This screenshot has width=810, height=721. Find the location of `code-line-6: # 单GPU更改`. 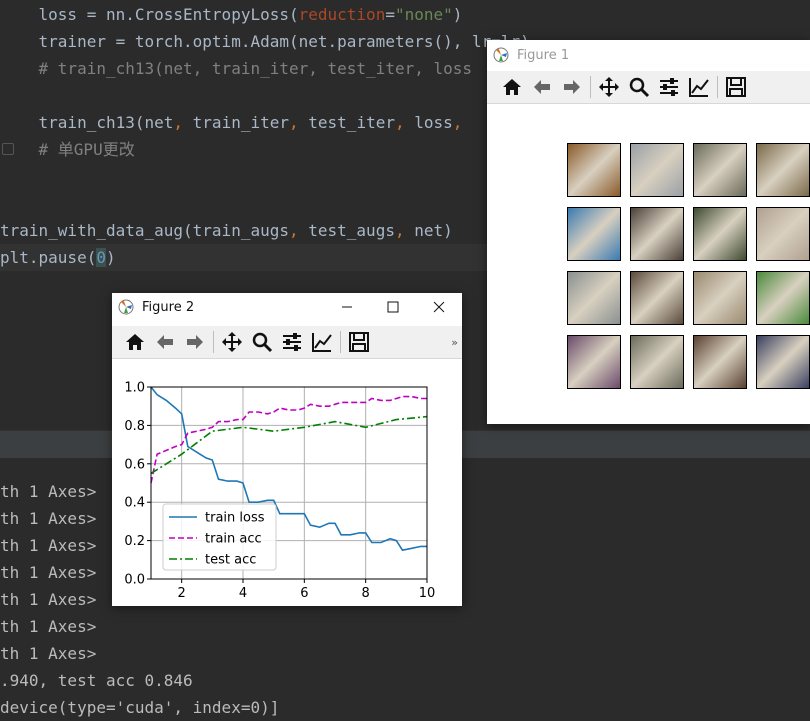

code-line-6: # 单GPU更改 is located at coordinates (67, 149).